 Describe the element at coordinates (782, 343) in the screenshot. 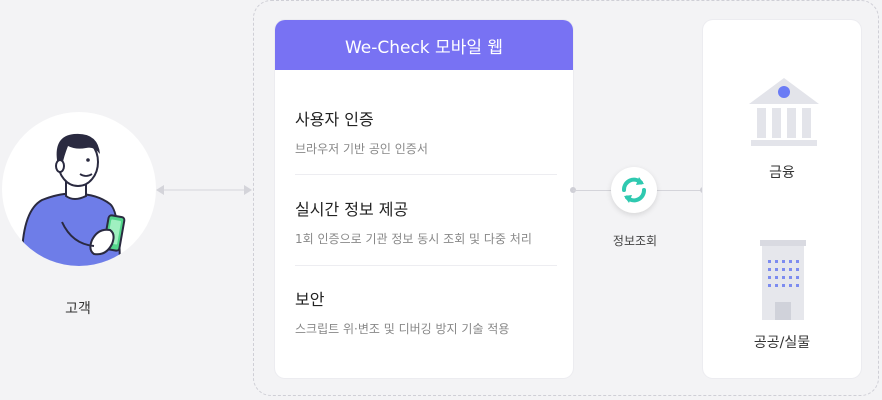

I see `institution-public-label: 공공/실물` at that location.